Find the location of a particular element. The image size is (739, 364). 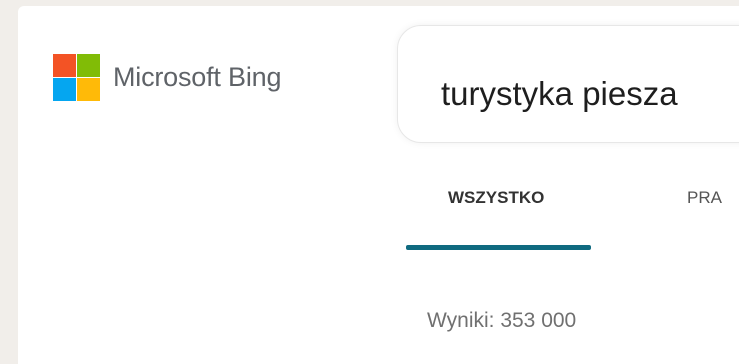

tab-all: WSZYSTKO is located at coordinates (496, 198).